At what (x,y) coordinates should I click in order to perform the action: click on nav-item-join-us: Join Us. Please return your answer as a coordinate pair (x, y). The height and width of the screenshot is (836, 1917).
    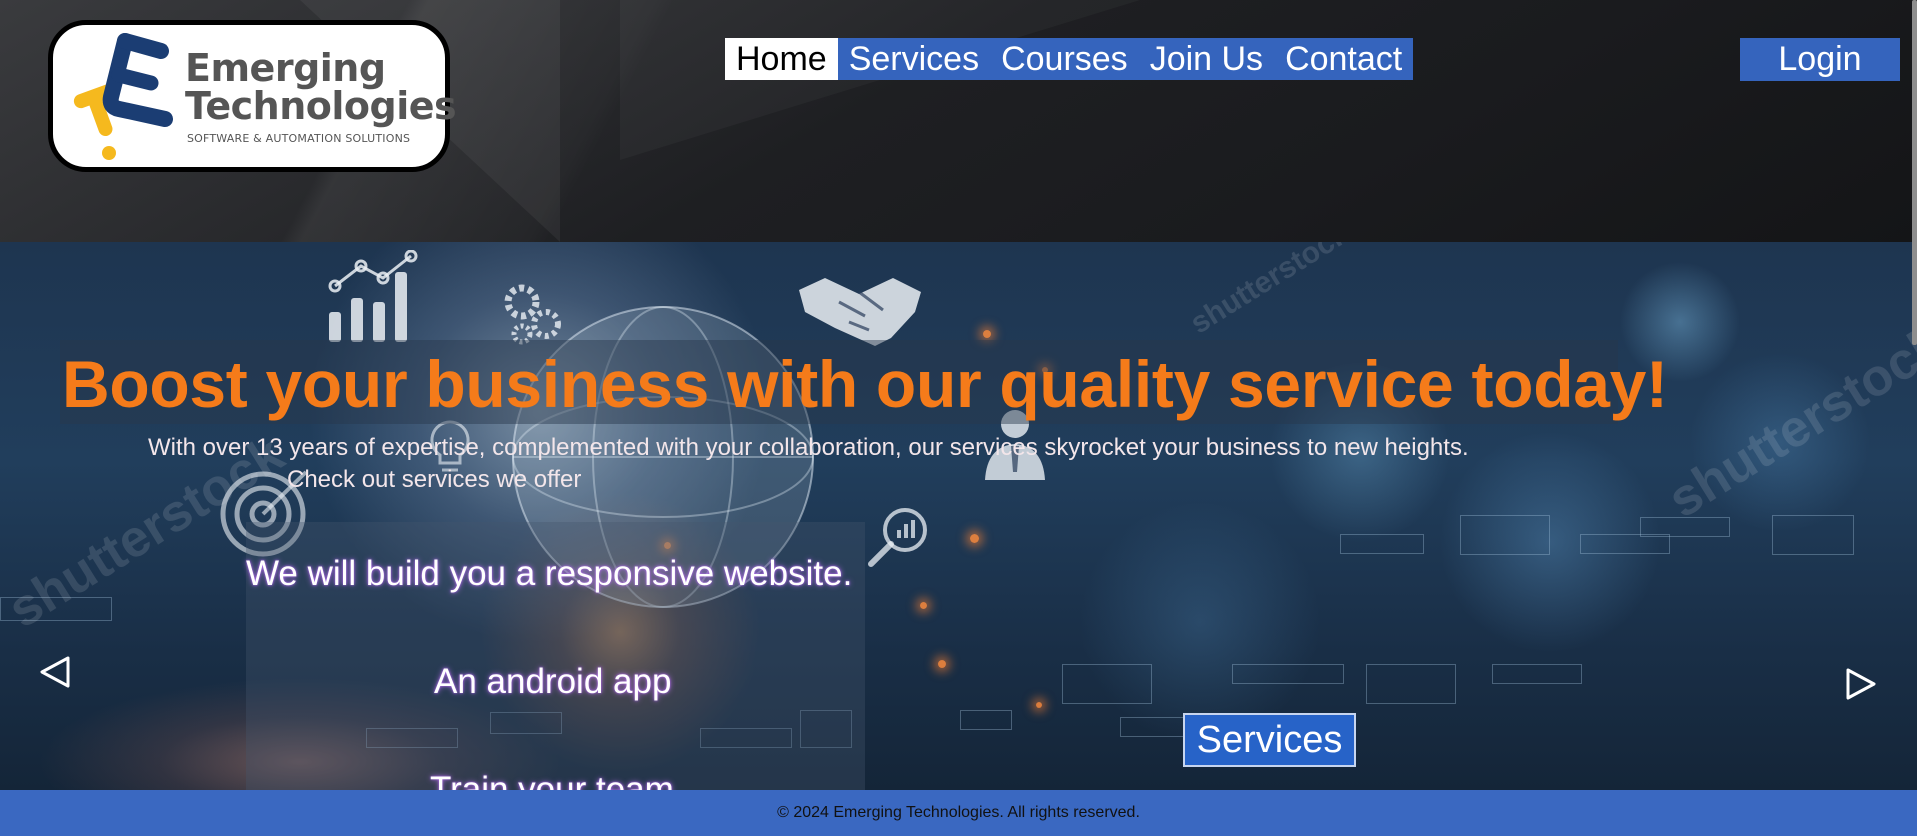
    Looking at the image, I should click on (1206, 59).